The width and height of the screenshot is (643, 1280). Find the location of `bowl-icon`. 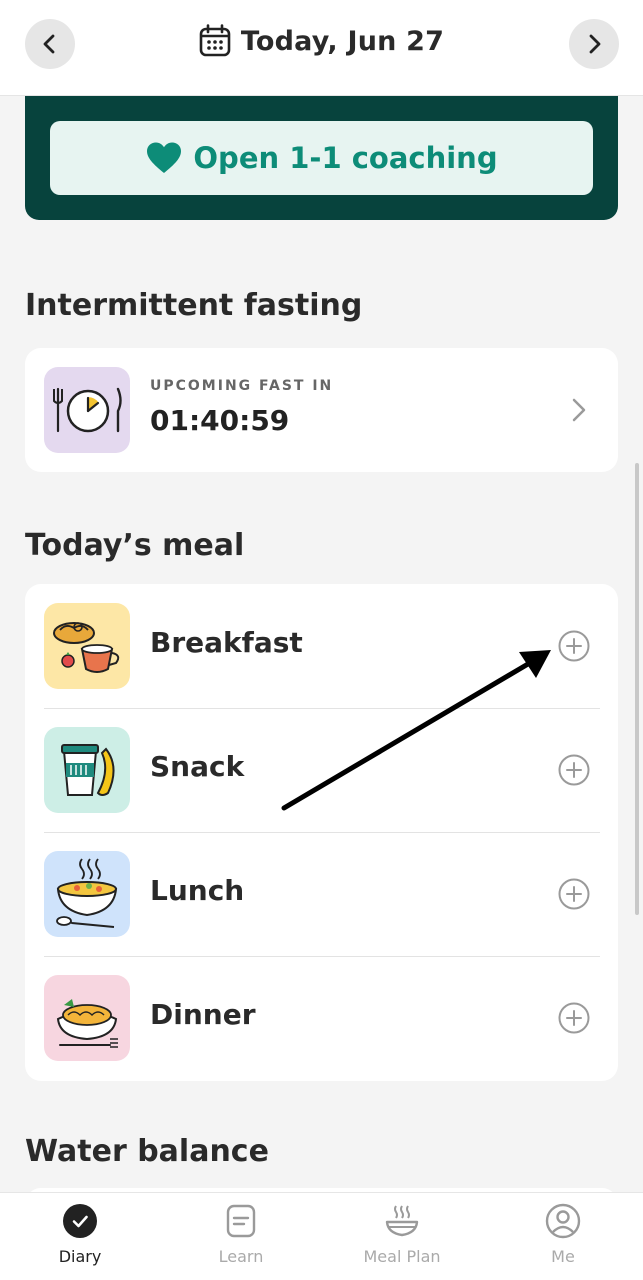

bowl-icon is located at coordinates (402, 1221).